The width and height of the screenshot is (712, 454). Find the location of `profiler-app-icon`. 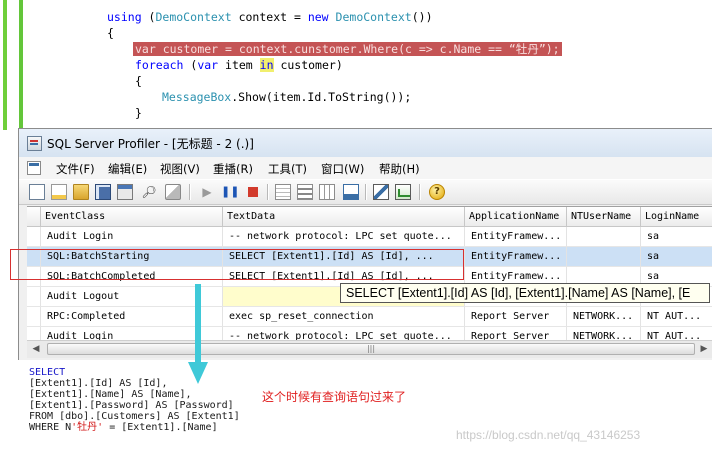

profiler-app-icon is located at coordinates (34, 143).